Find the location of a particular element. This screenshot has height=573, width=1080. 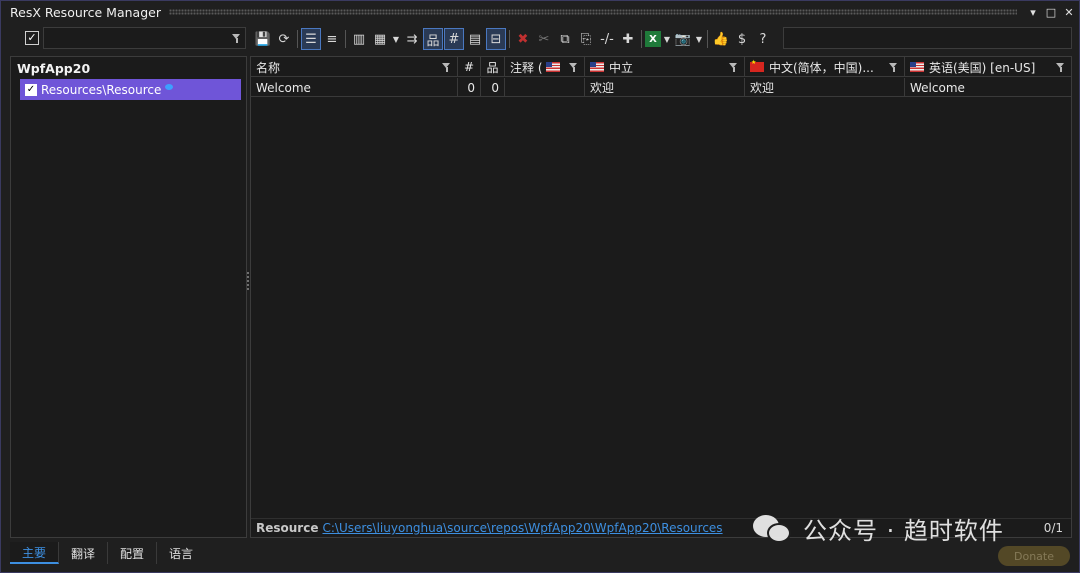

cell-neutral: 欢迎 is located at coordinates (665, 87).